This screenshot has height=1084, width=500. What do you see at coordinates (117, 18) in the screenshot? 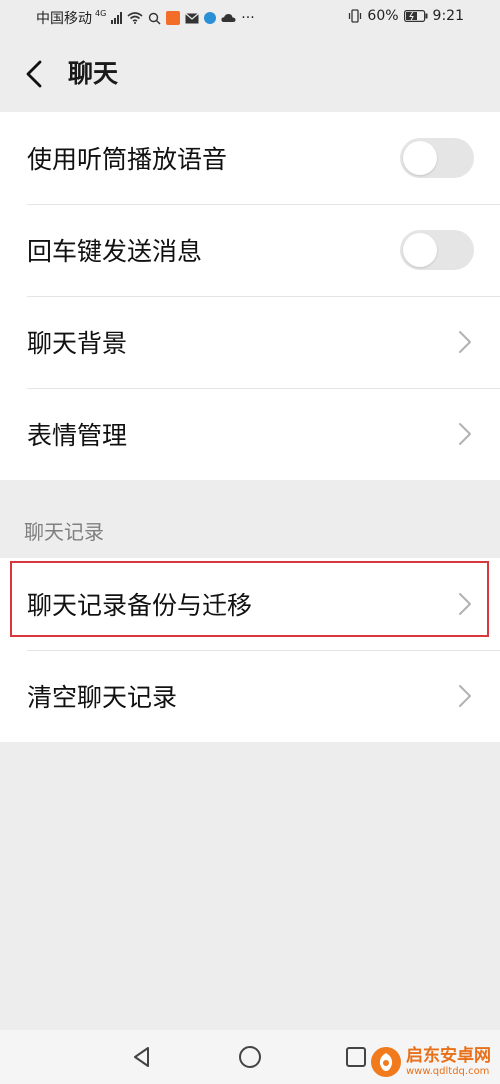
I see `signal-icon` at bounding box center [117, 18].